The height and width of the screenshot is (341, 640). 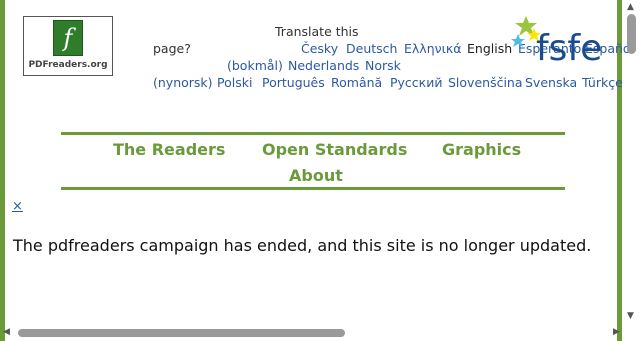 I want to click on lang-link-slovenscina: Slovenščina, so click(x=485, y=83).